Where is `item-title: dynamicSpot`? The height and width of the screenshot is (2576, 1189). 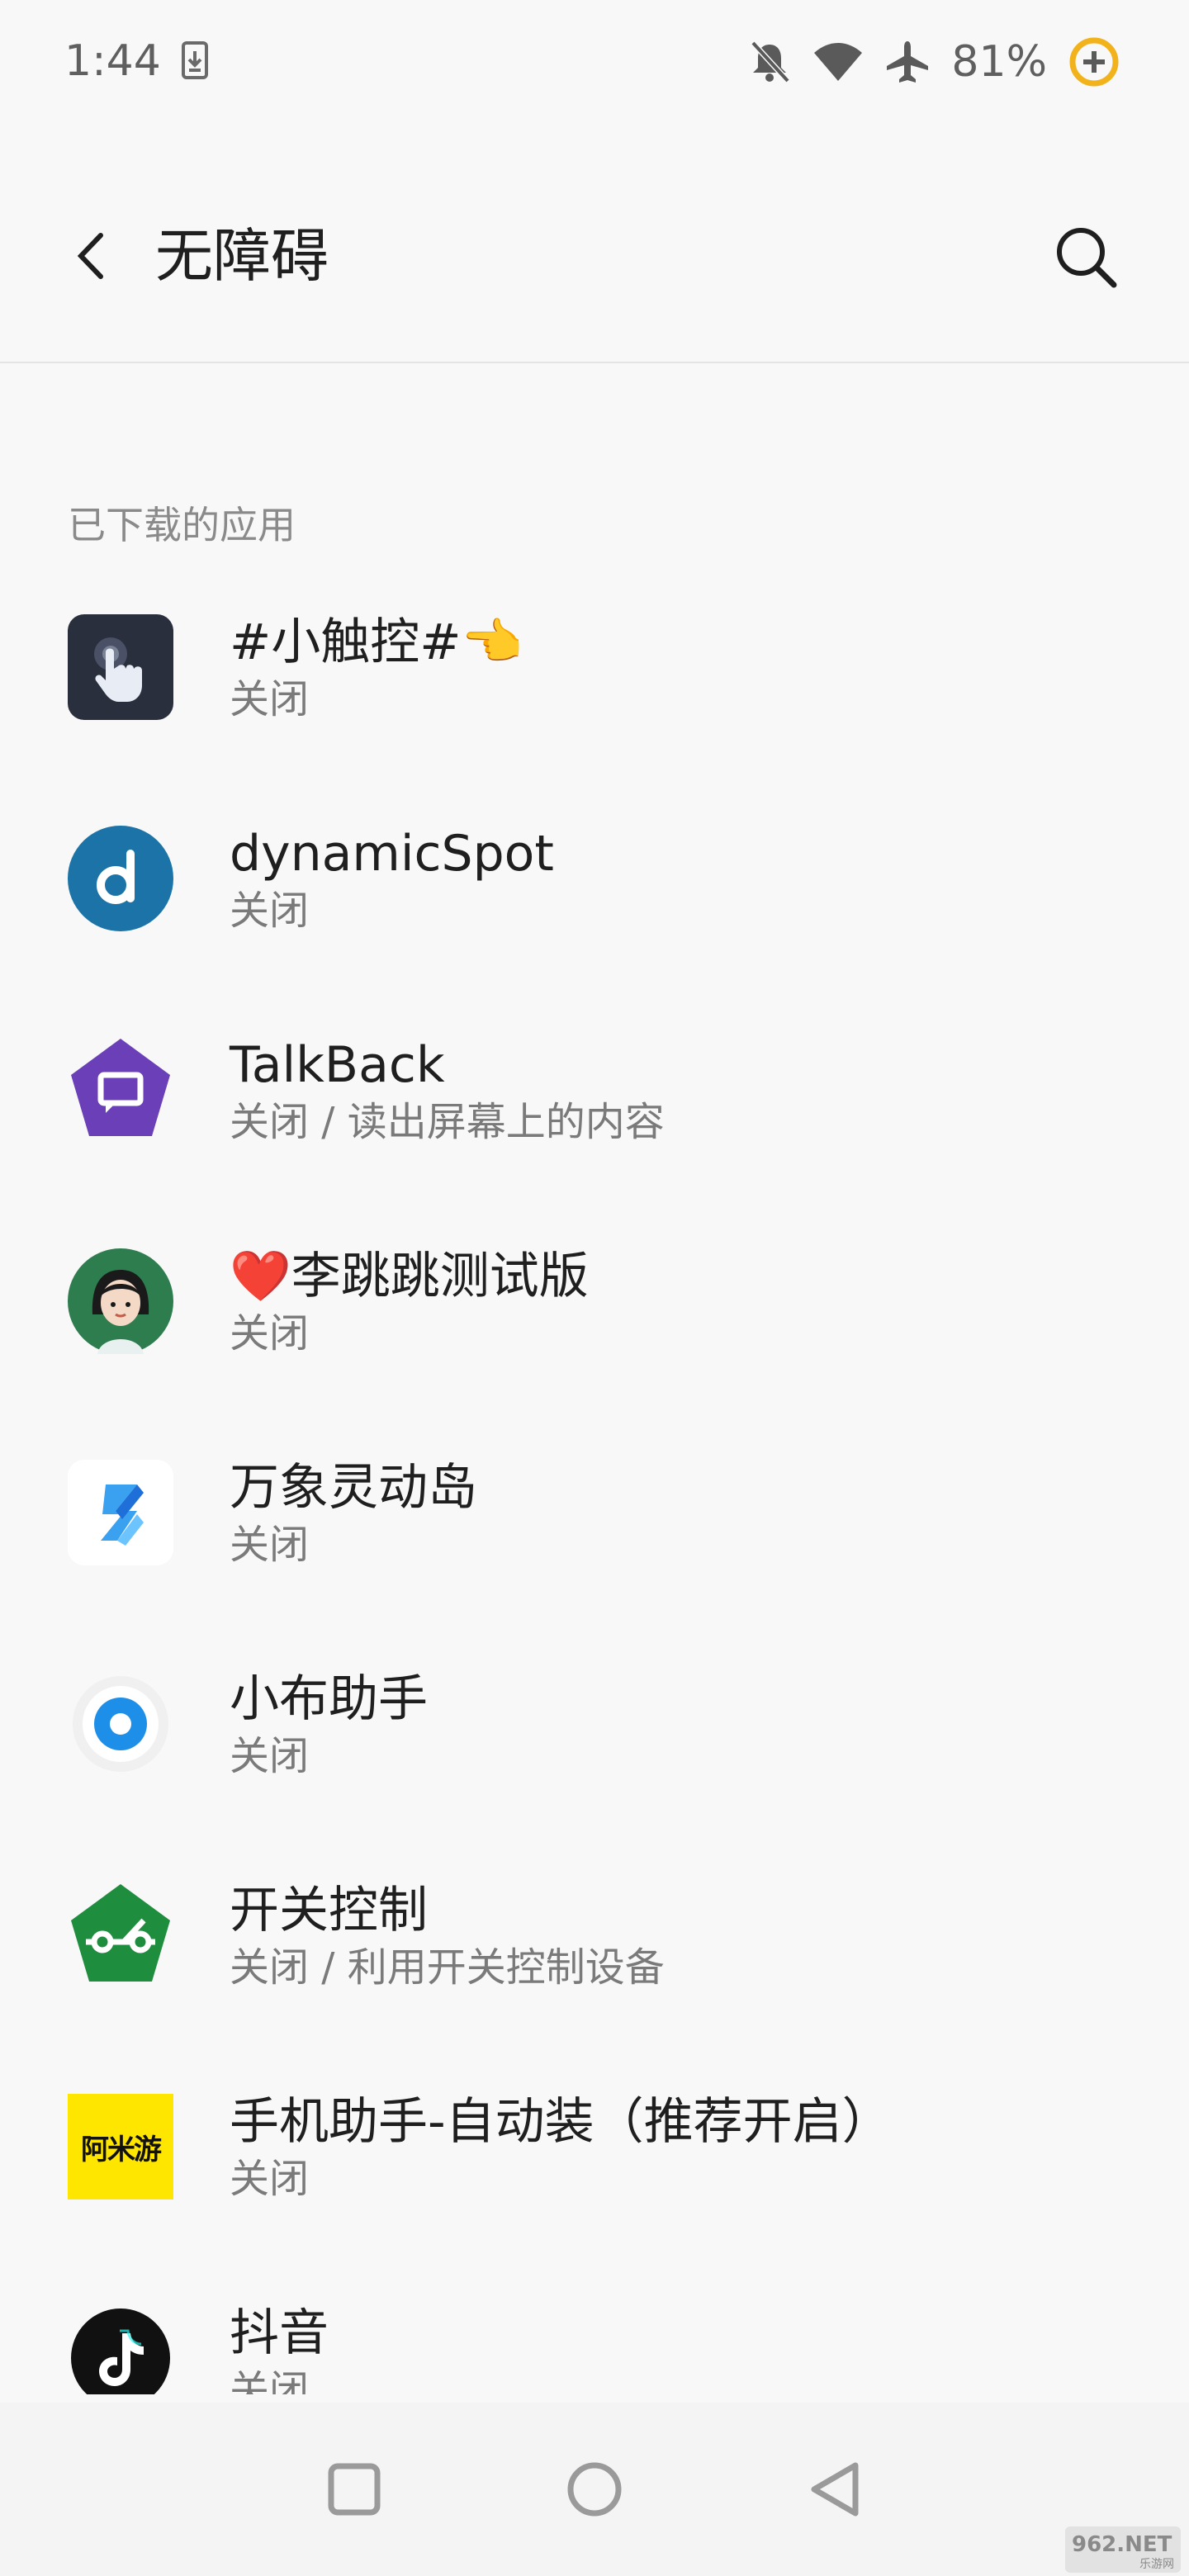
item-title: dynamicSpot is located at coordinates (392, 854).